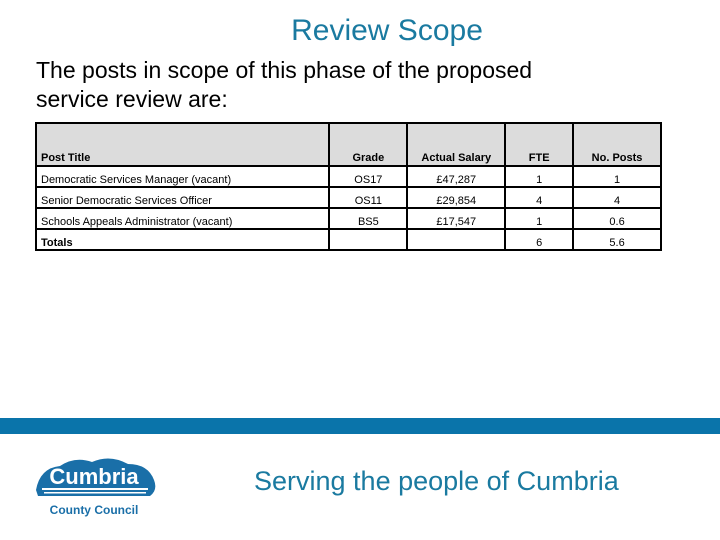 The image size is (720, 540). I want to click on cell-post-title: Democratic Services Manager (vacant), so click(182, 176).